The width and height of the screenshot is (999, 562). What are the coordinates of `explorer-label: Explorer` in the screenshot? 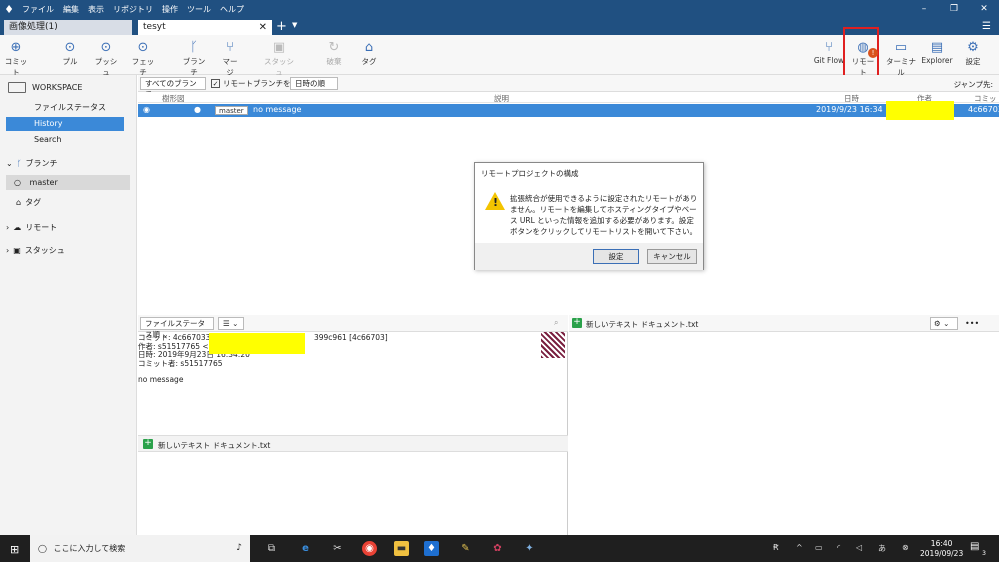 It's located at (937, 60).